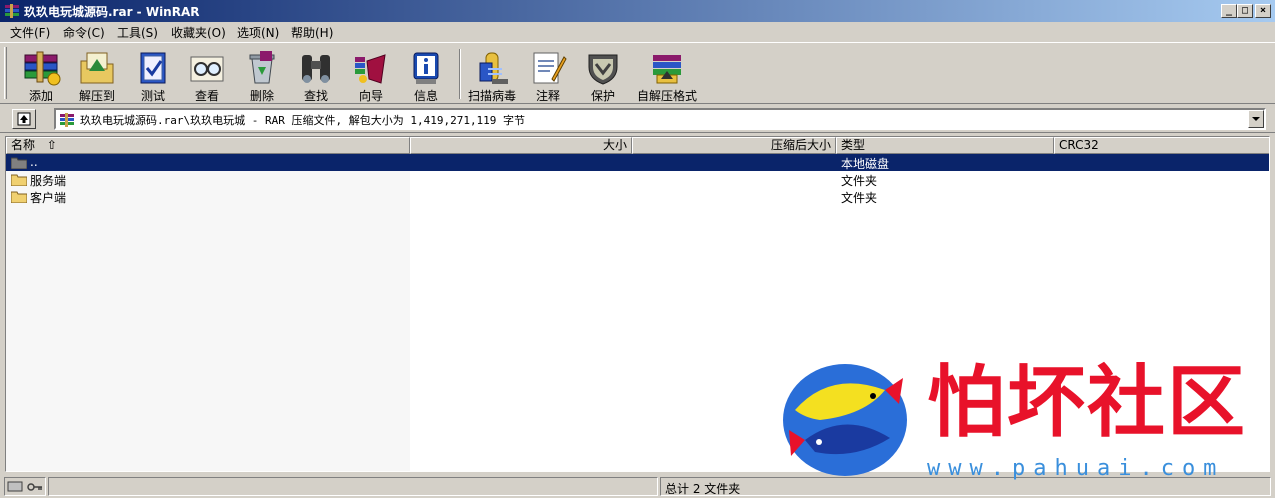 This screenshot has height=498, width=1275. What do you see at coordinates (370, 69) in the screenshot?
I see `wizard-icon` at bounding box center [370, 69].